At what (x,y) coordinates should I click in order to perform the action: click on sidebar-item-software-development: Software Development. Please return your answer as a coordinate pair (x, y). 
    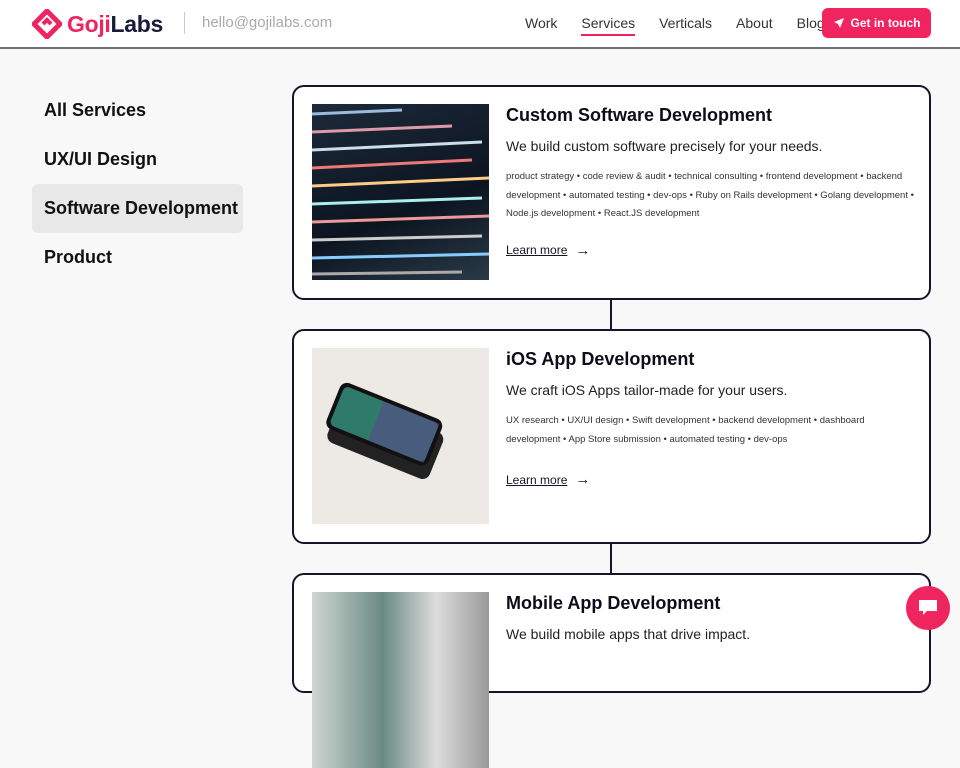
    Looking at the image, I should click on (137, 208).